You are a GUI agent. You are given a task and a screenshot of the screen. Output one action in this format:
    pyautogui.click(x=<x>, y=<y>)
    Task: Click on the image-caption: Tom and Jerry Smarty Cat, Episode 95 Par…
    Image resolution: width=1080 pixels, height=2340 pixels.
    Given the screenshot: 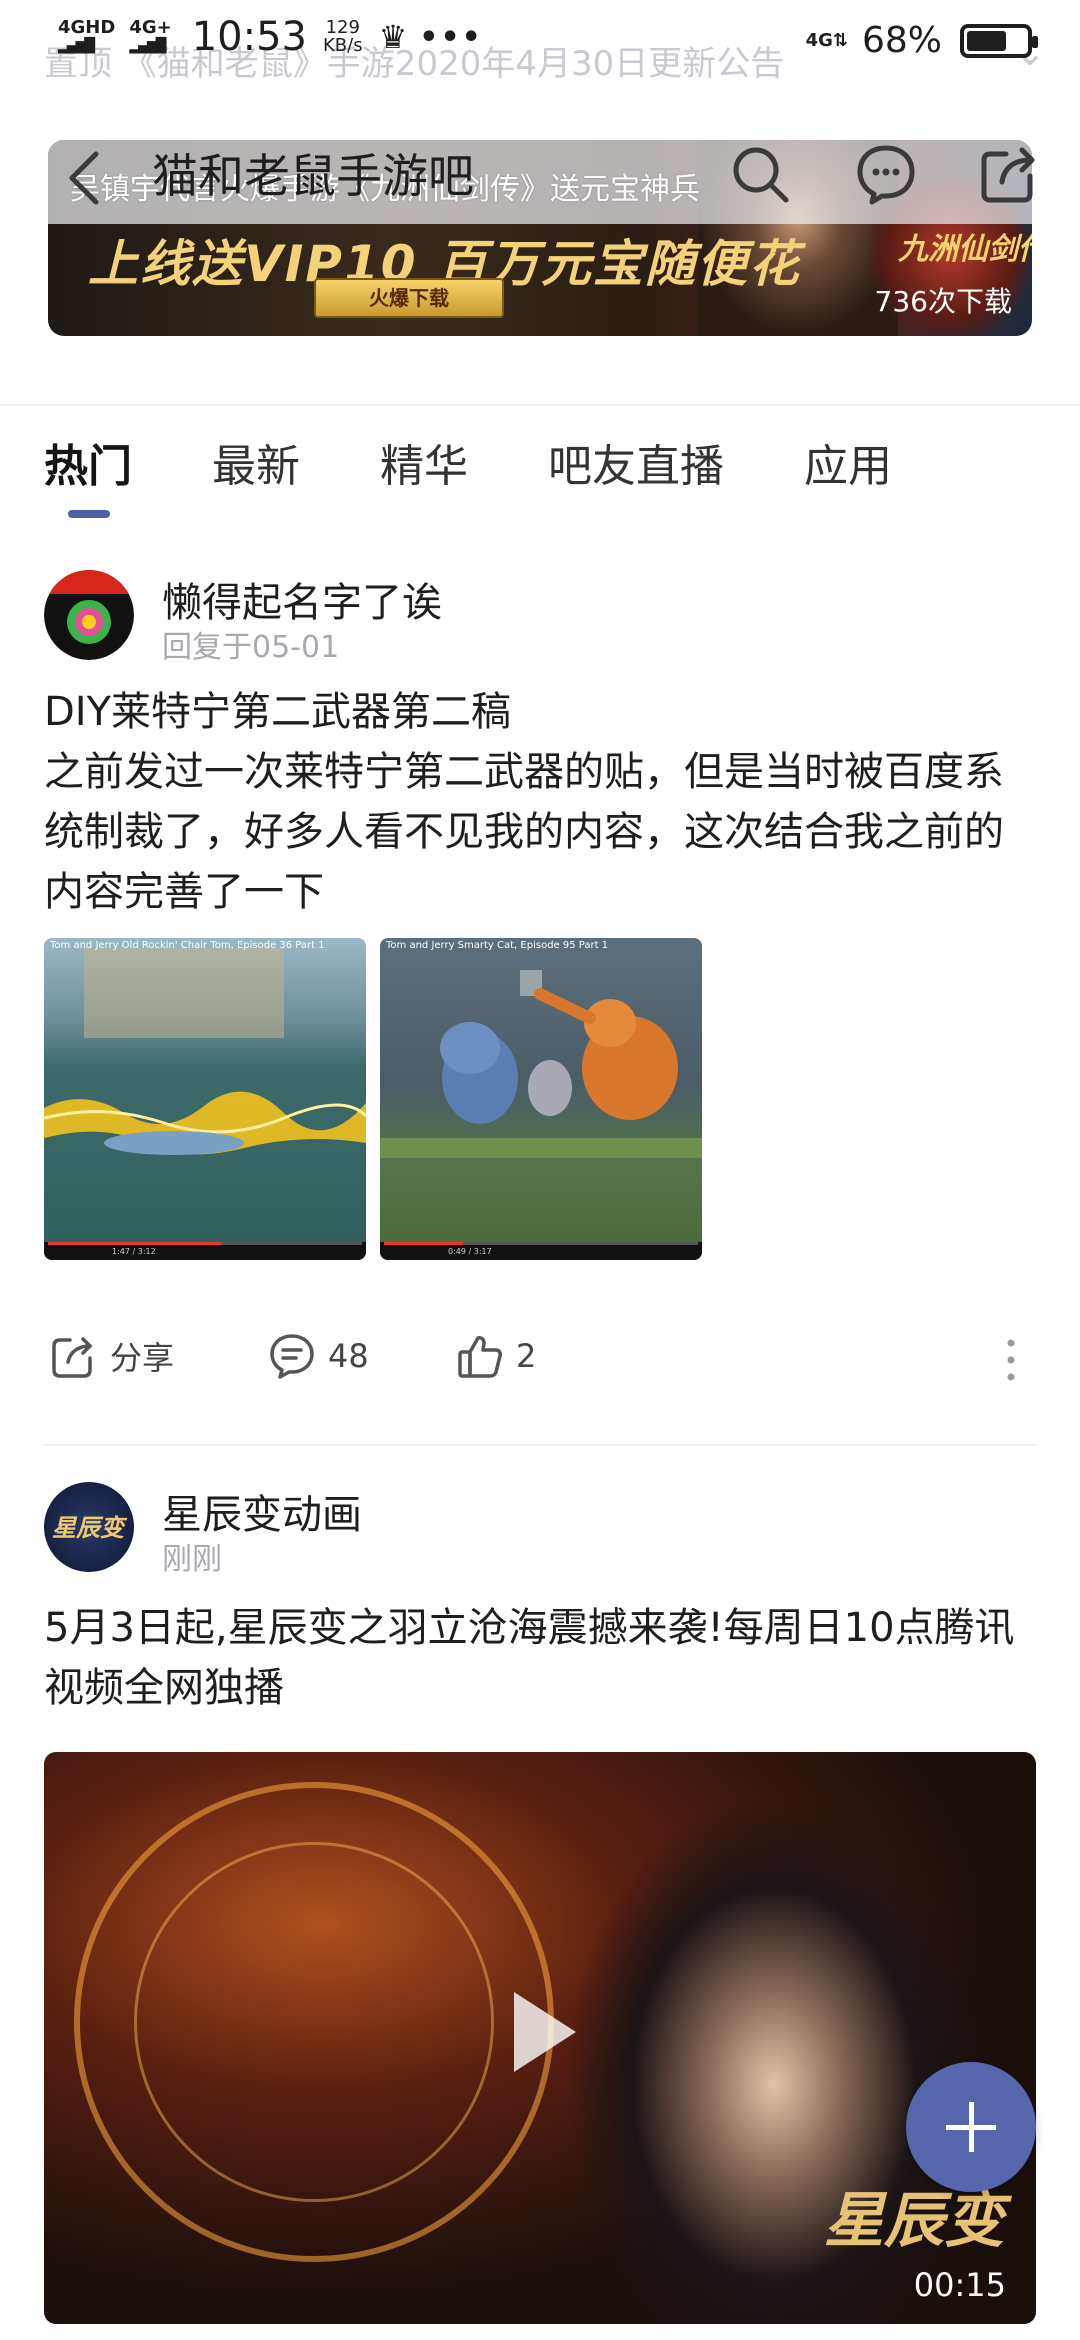 What is the action you would take?
    pyautogui.click(x=497, y=945)
    